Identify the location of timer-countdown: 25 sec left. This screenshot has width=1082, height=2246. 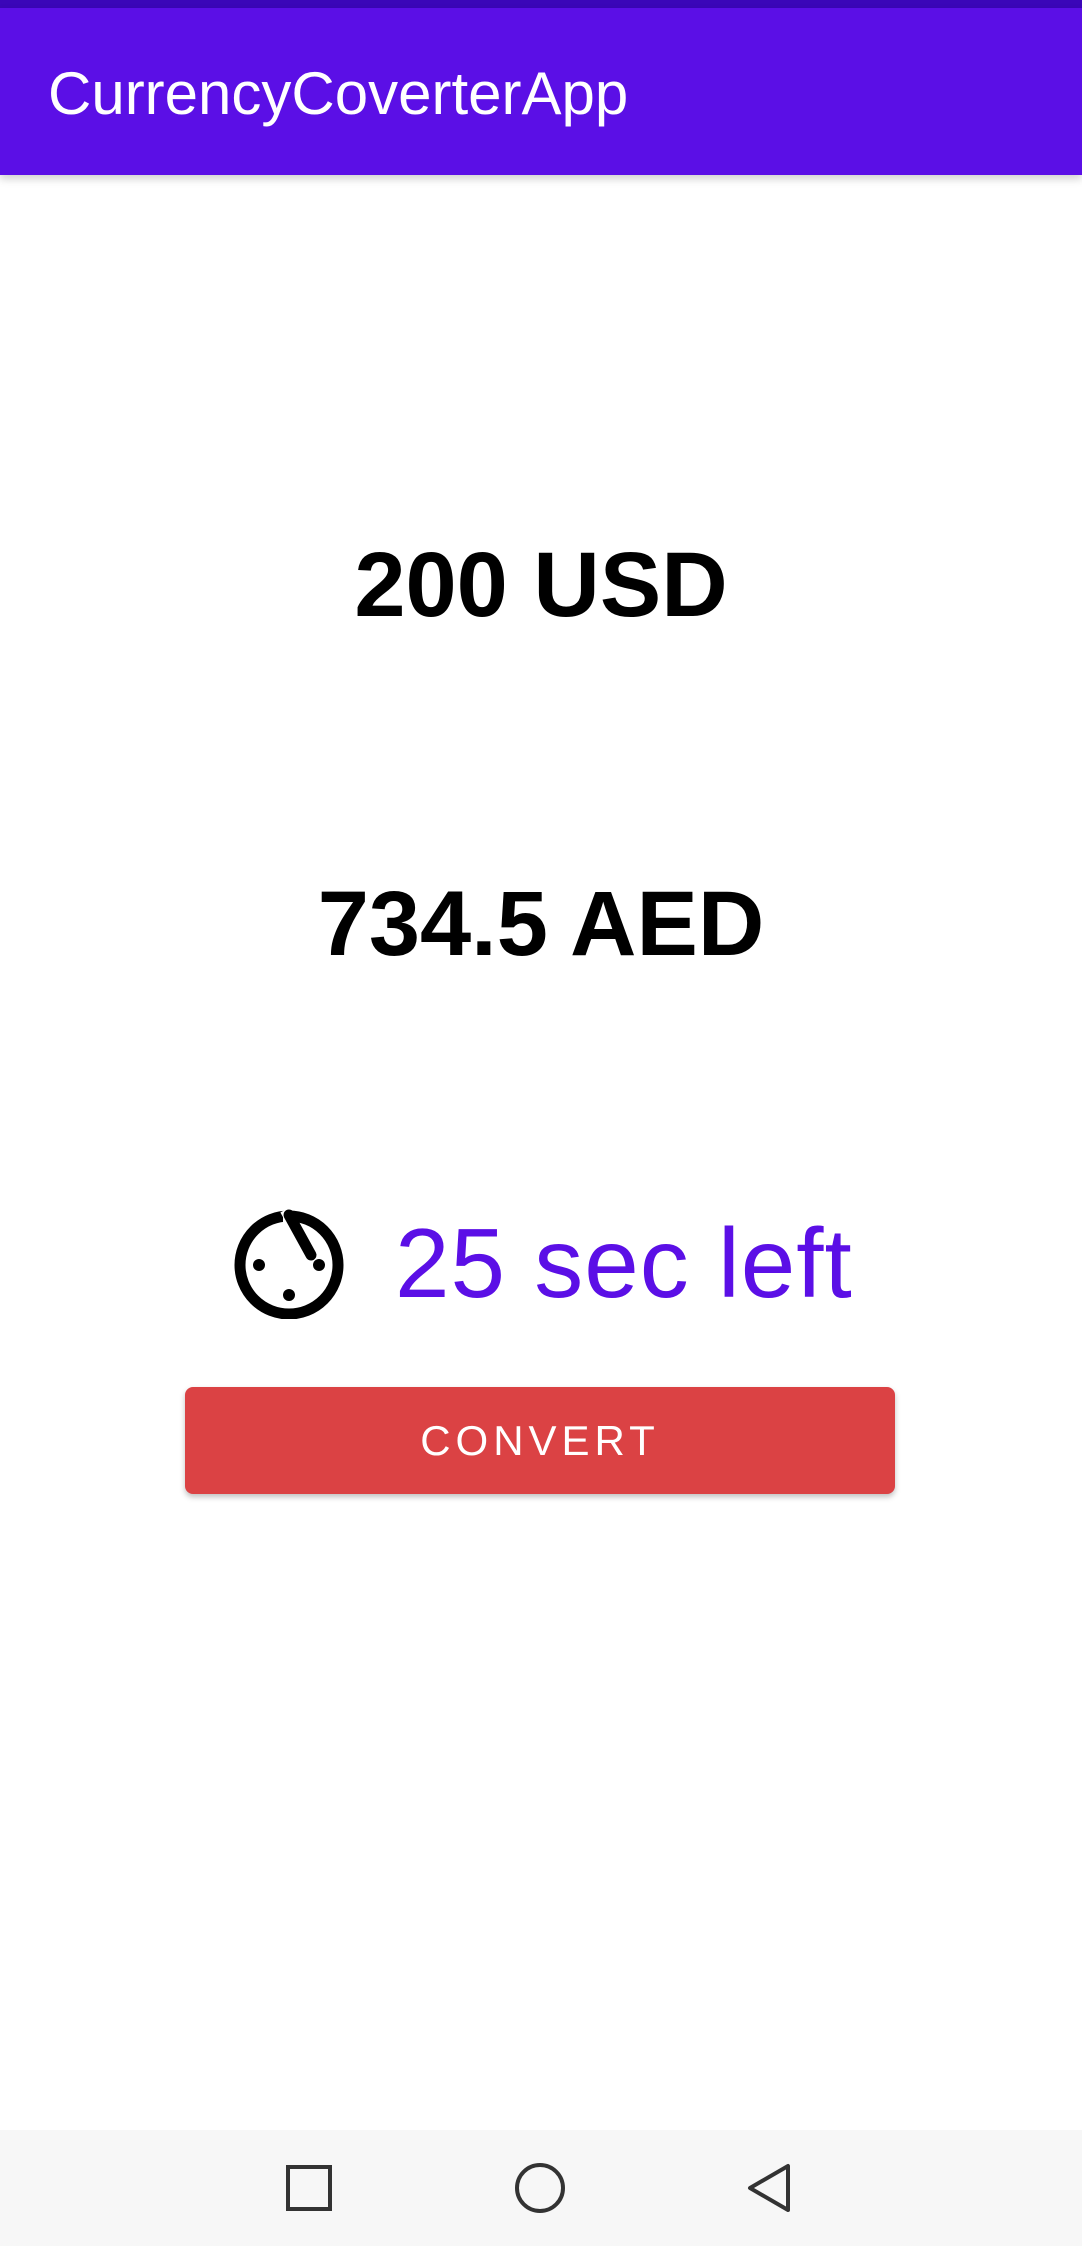
(624, 1263).